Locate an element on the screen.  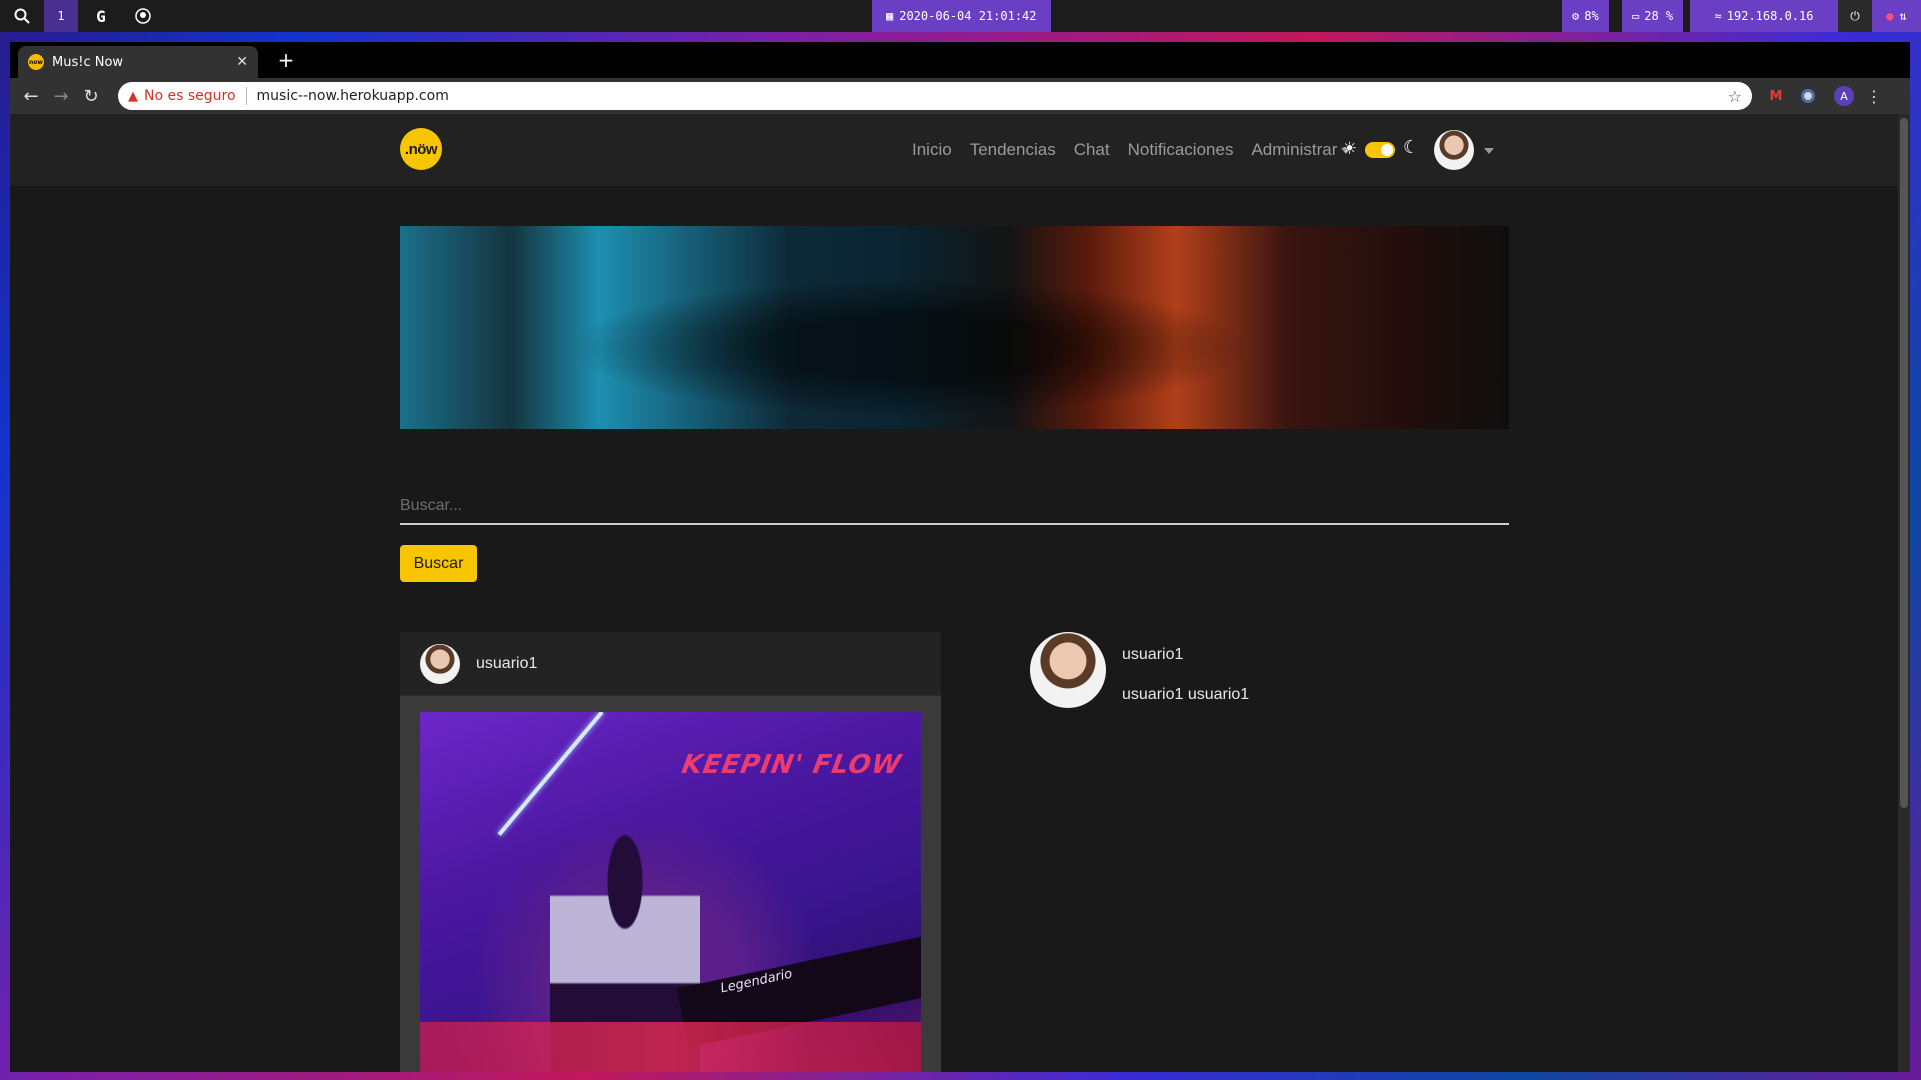
disk-value: 28 % is located at coordinates (1659, 16).